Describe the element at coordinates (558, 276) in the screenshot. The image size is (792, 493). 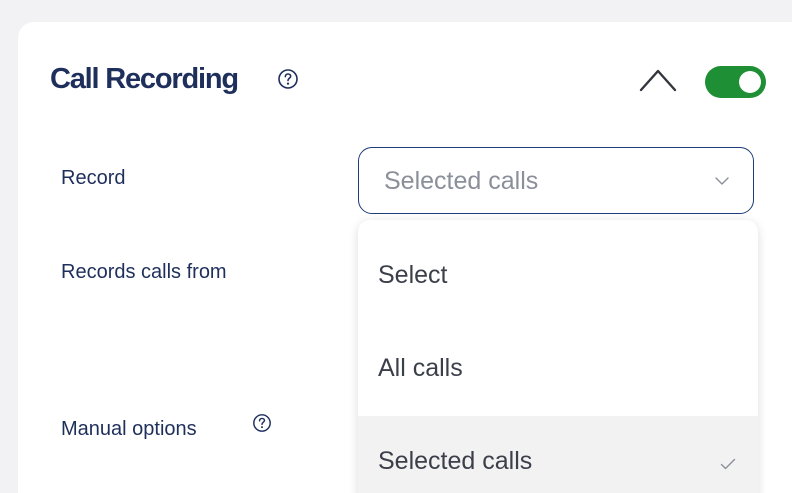
I see `option-select: Select` at that location.